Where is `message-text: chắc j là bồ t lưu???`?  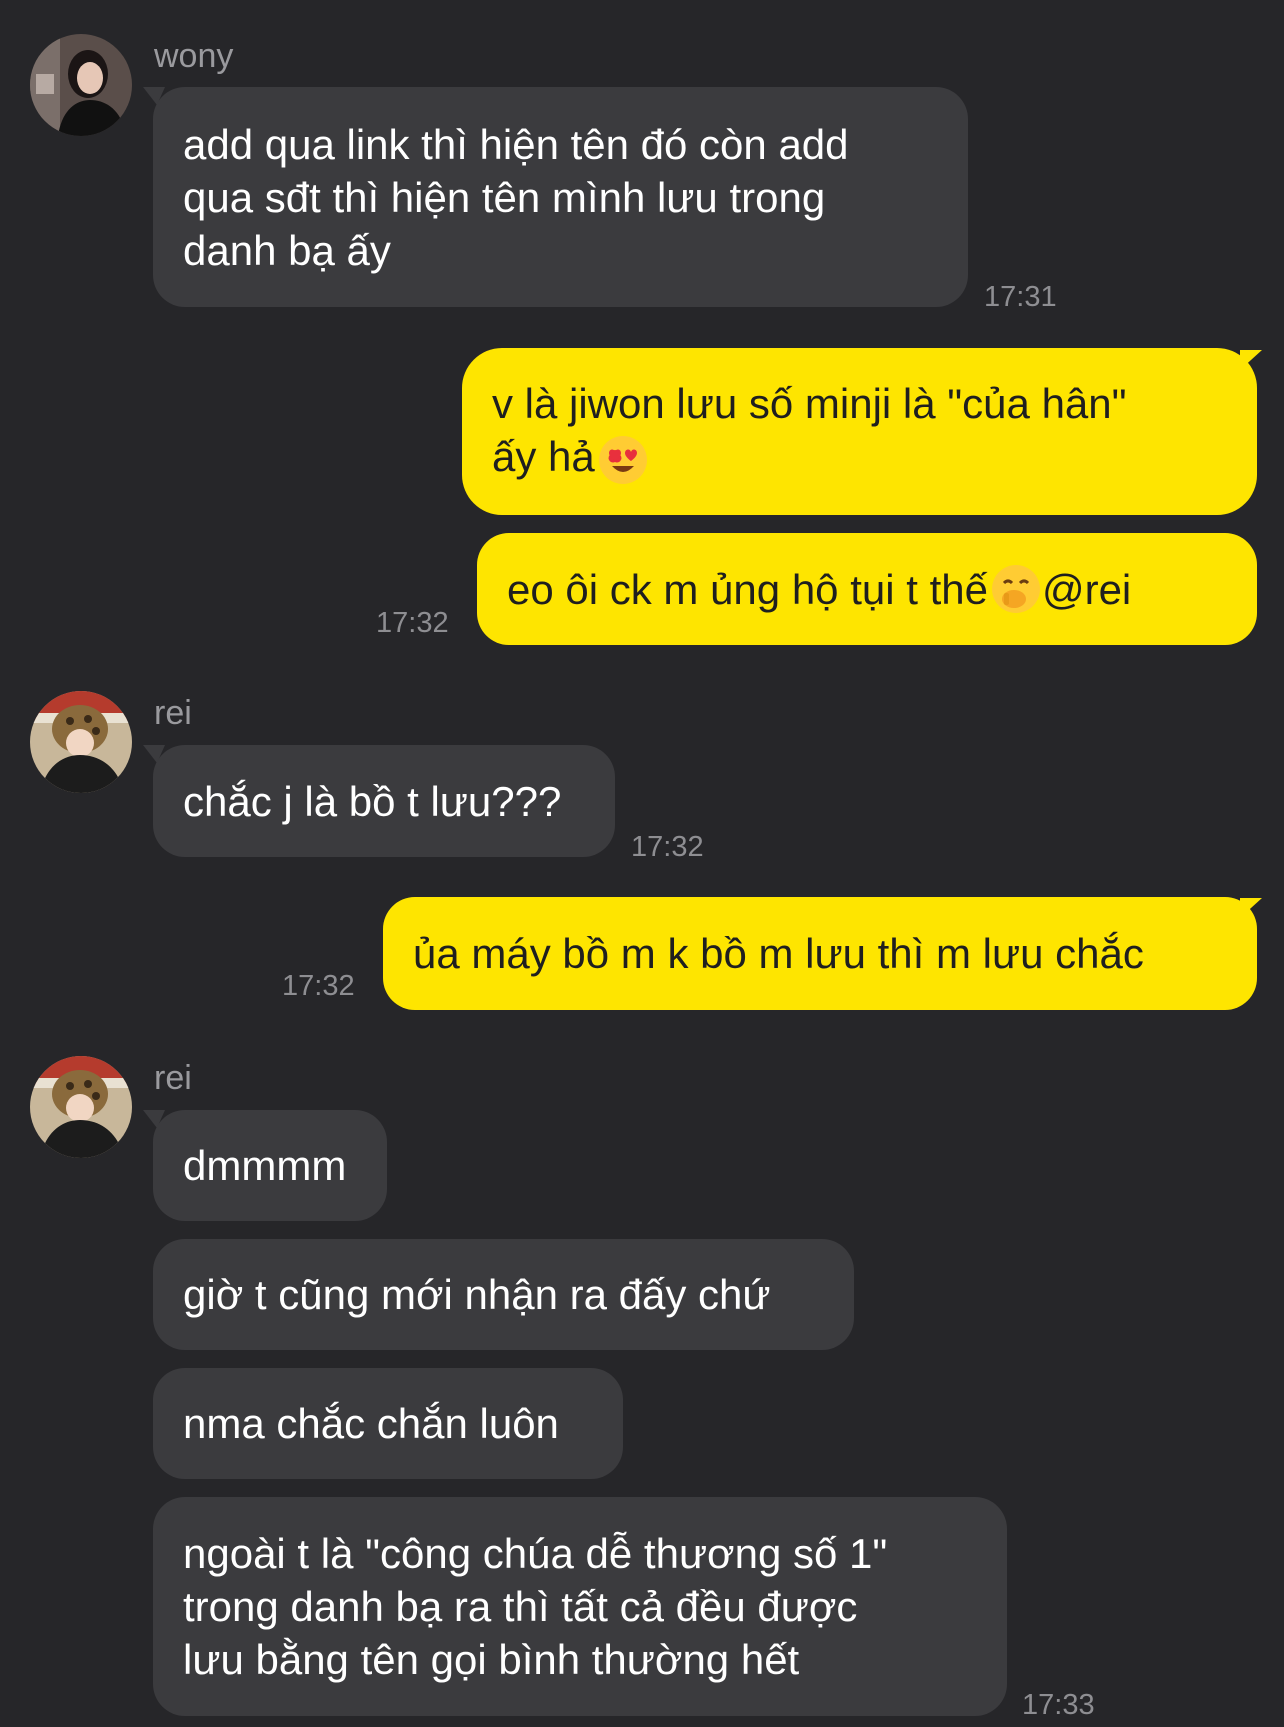
message-text: chắc j là bồ t lưu??? is located at coordinates (372, 801).